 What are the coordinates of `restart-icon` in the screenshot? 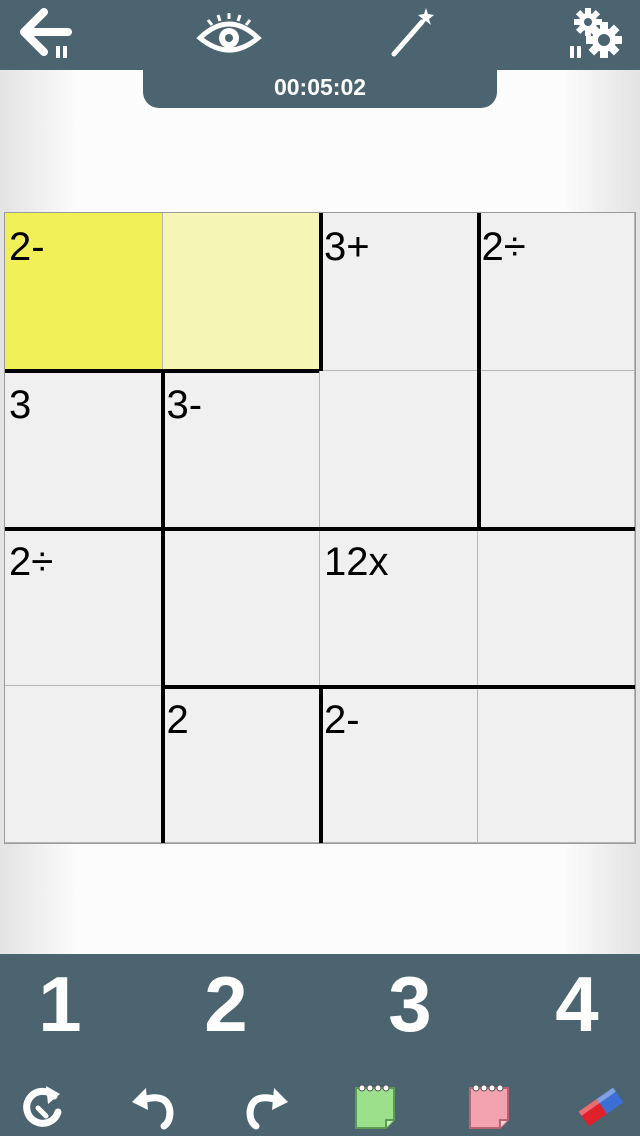 It's located at (42, 1107).